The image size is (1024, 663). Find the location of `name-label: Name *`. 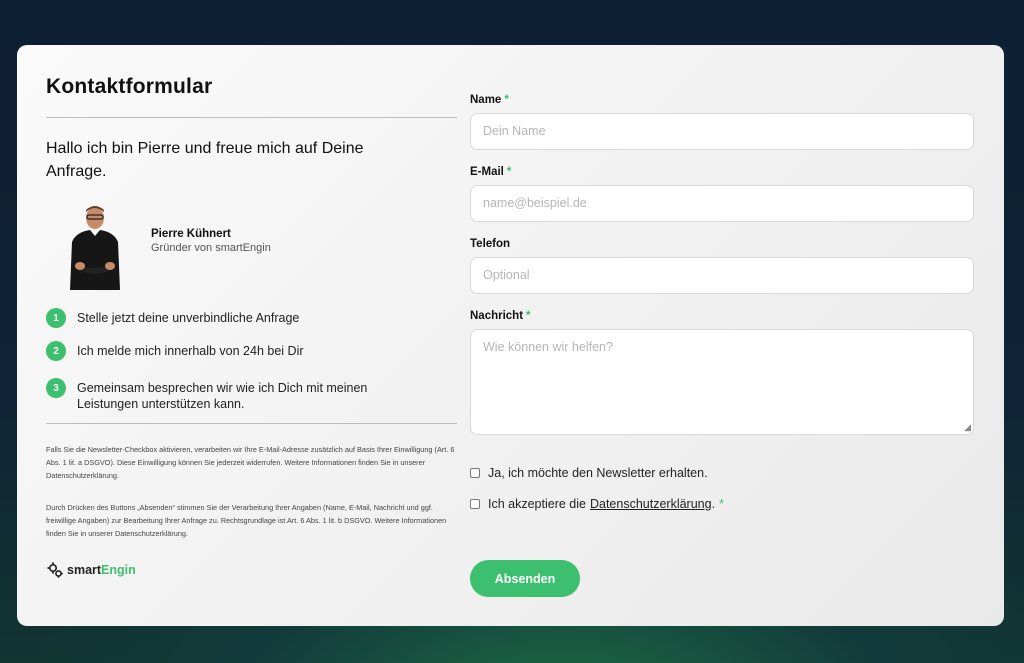

name-label: Name * is located at coordinates (489, 100).